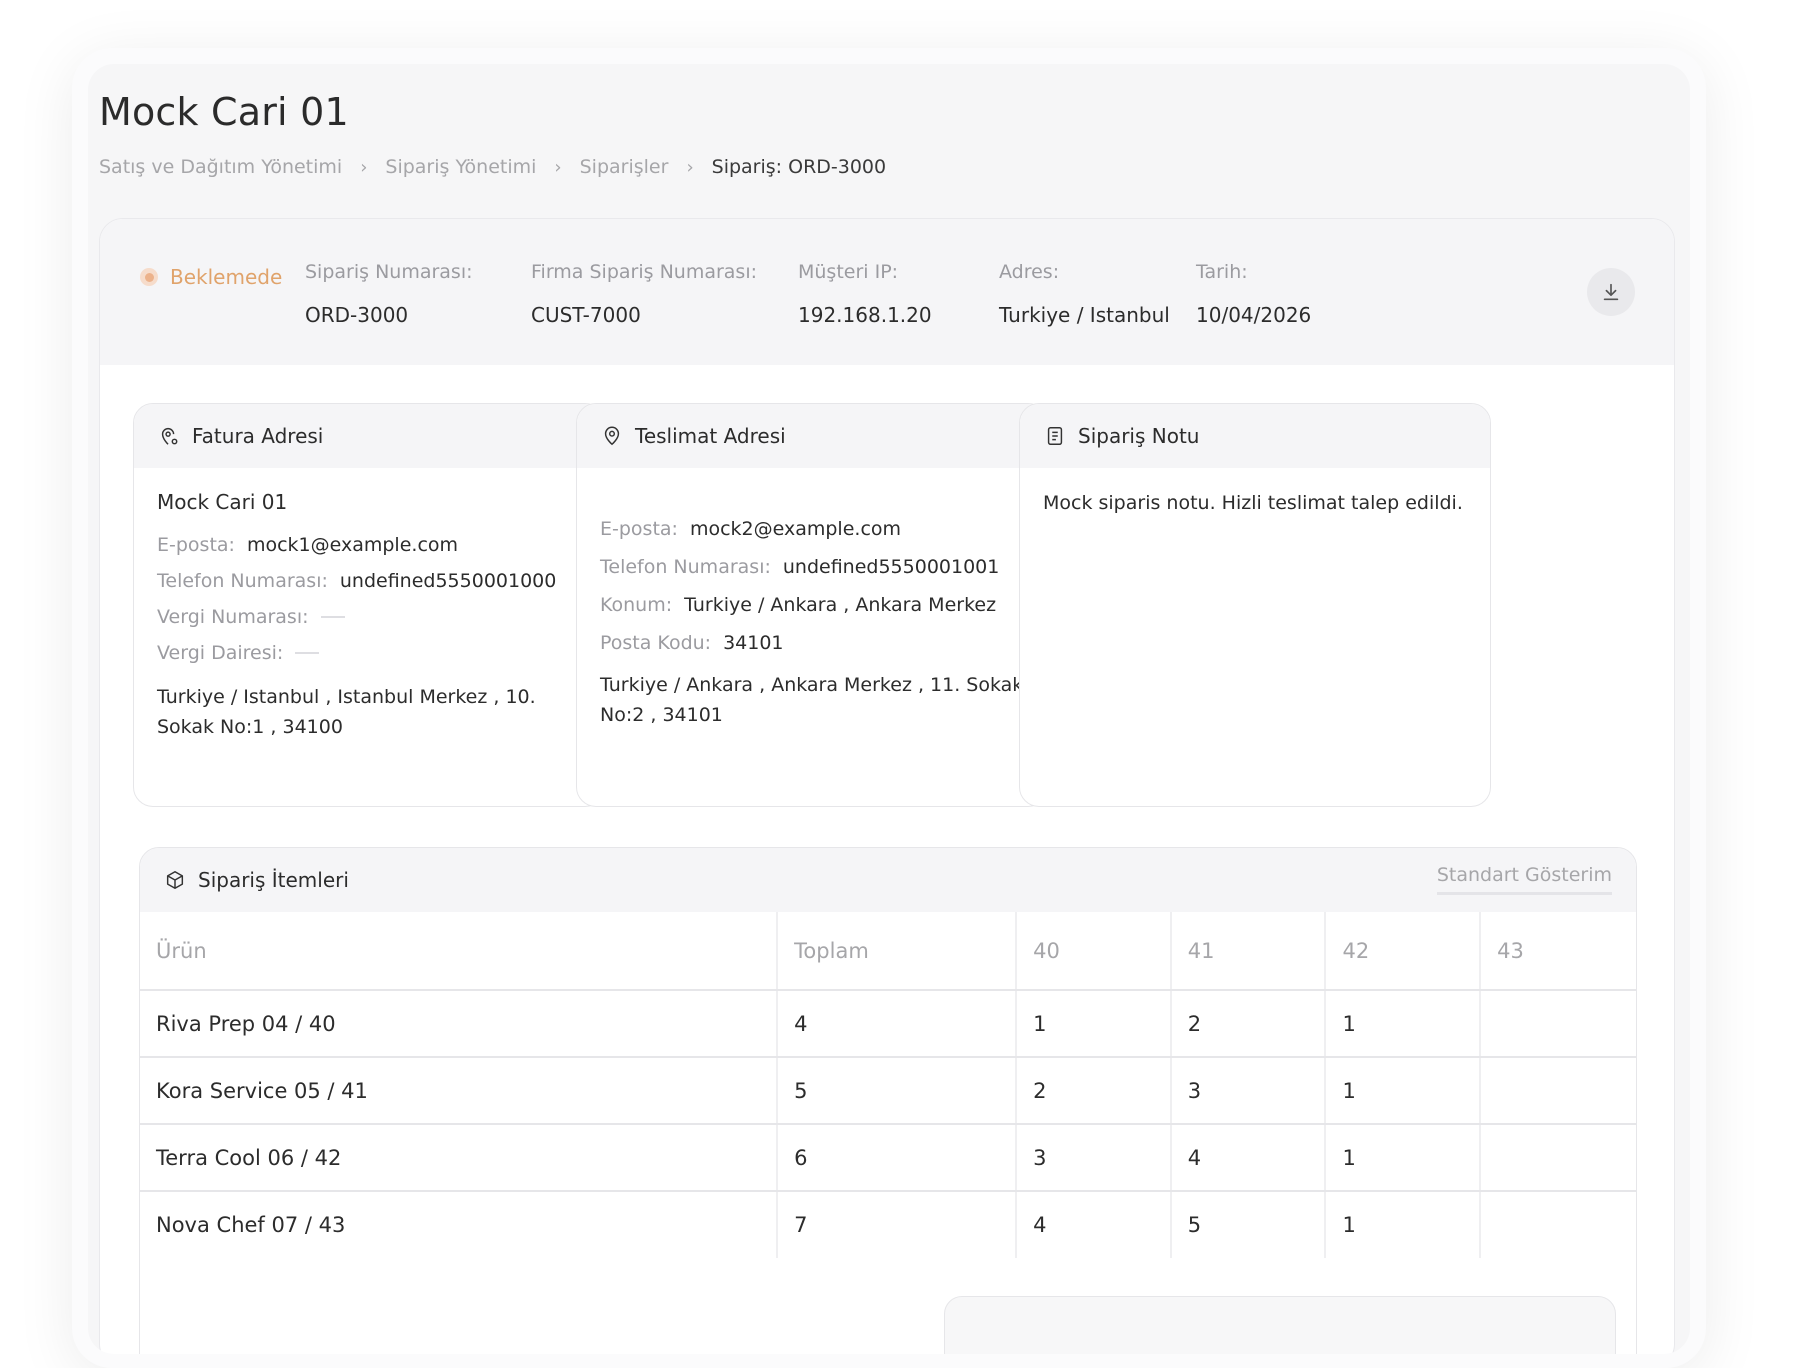 This screenshot has height=1368, width=1809. Describe the element at coordinates (258, 436) in the screenshot. I see `billing-address-title: Fatura Adresi` at that location.